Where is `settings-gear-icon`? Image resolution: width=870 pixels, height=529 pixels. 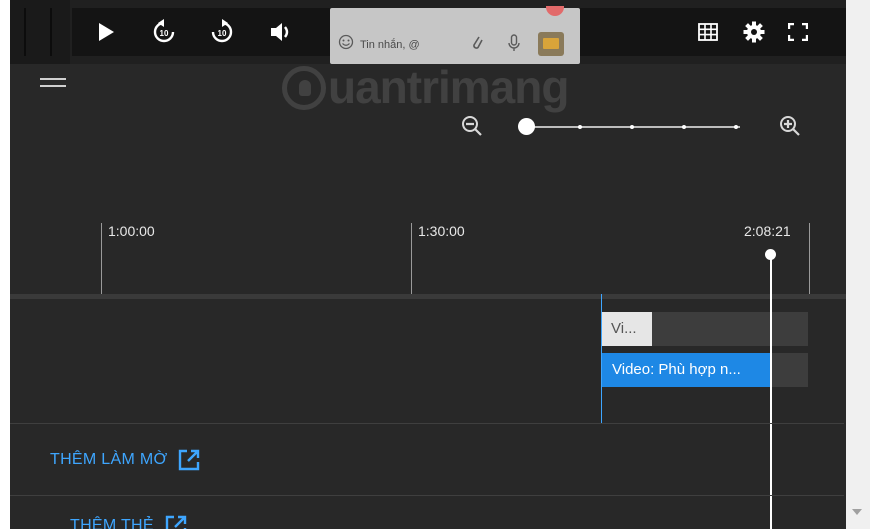 settings-gear-icon is located at coordinates (754, 32).